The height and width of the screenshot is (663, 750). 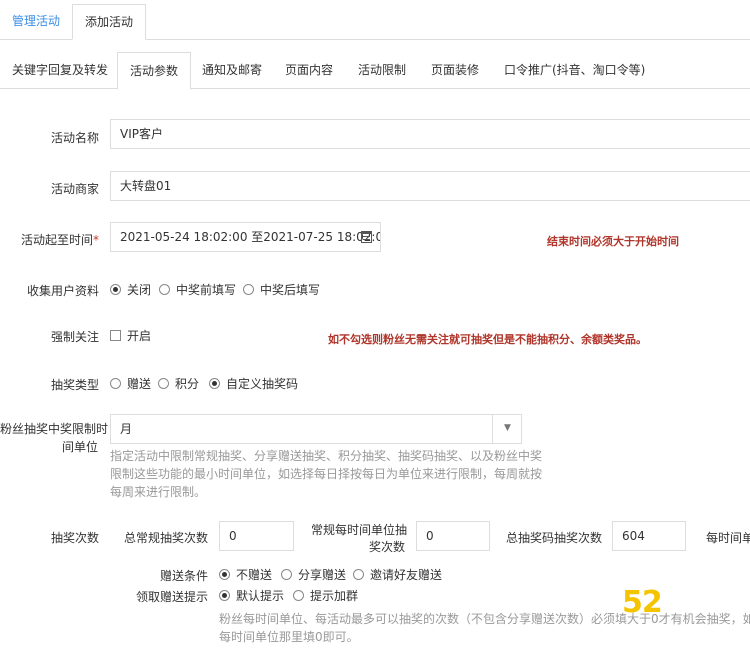 What do you see at coordinates (56, 240) in the screenshot?
I see `time-range-label-text: 活动起至时间` at bounding box center [56, 240].